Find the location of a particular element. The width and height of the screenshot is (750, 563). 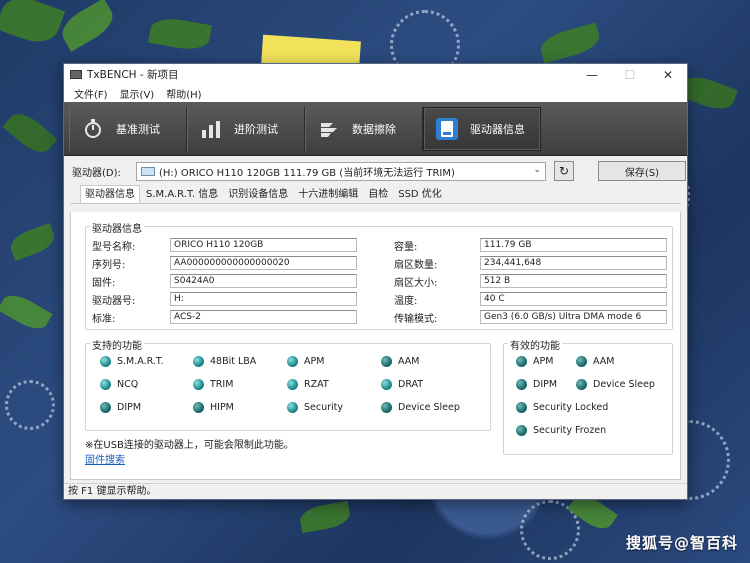

main-toolbar: 基准测试 进阶测试 数据擦除 驱动器信息 is located at coordinates (375, 129).